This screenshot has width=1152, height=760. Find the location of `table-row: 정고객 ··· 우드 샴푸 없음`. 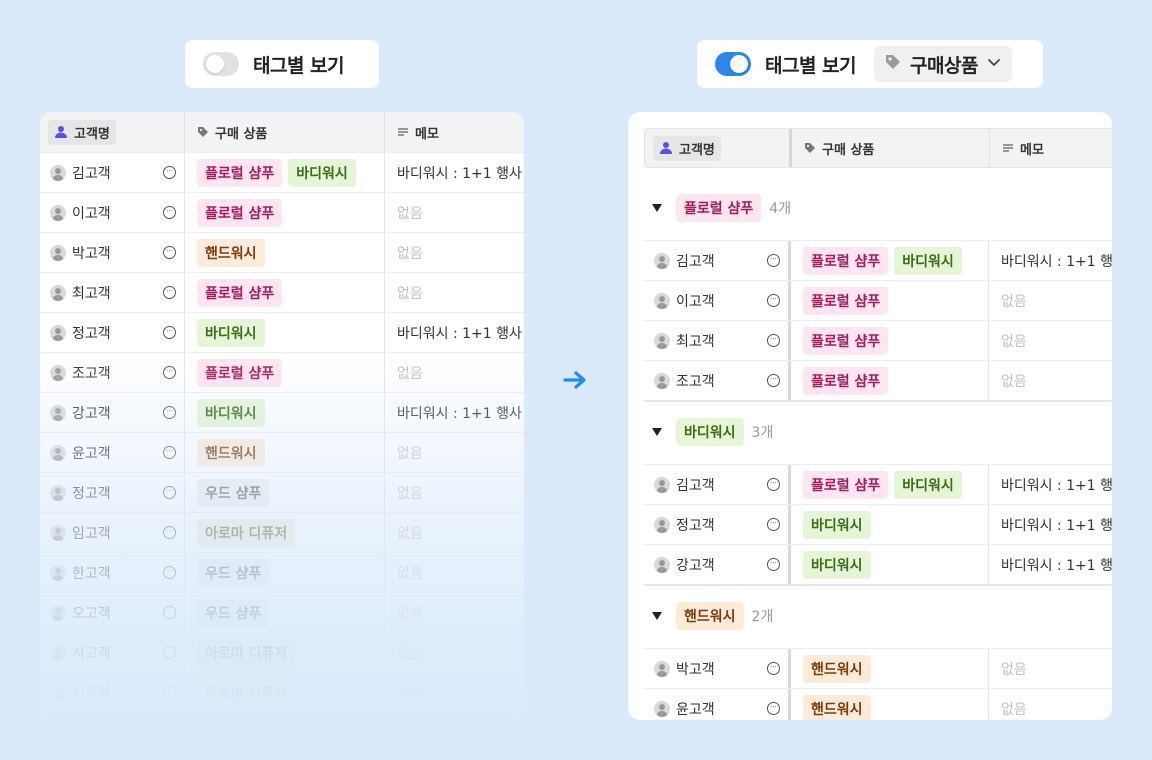

table-row: 정고객 ··· 우드 샴푸 없음 is located at coordinates (282, 492).